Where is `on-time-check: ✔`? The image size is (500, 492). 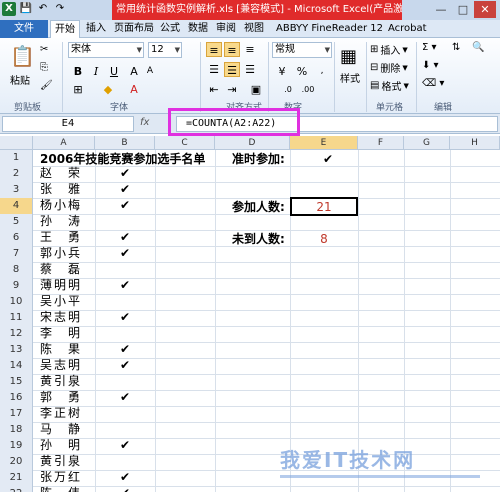
on-time-check: ✔ is located at coordinates (328, 159).